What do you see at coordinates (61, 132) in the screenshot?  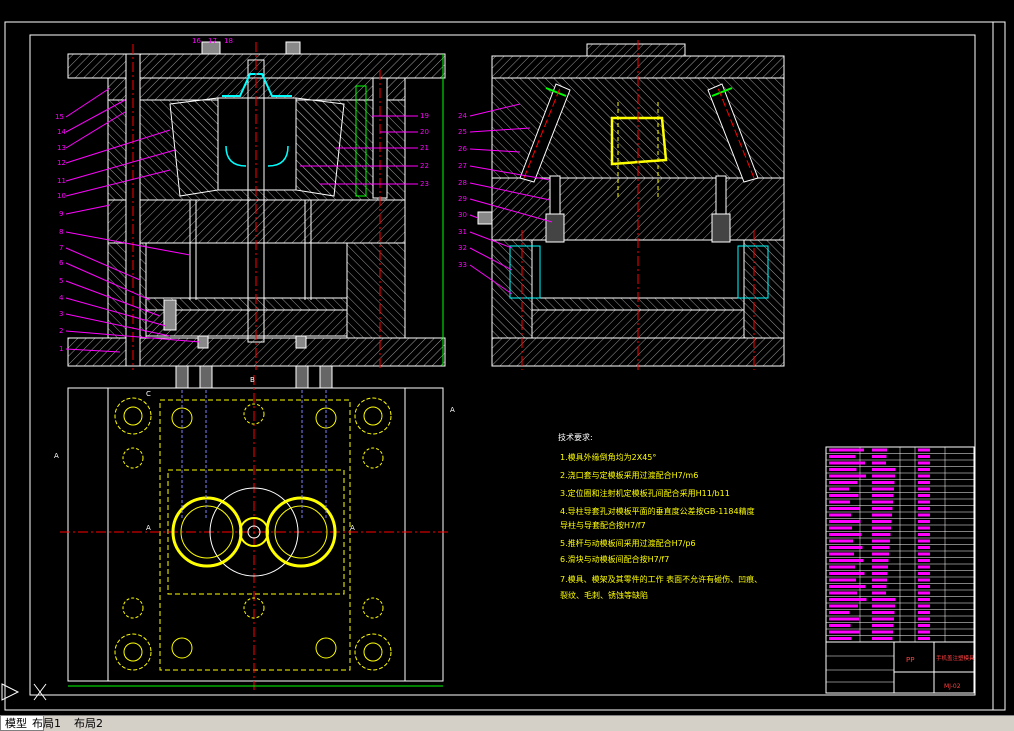 I see `callout-14: 14` at bounding box center [61, 132].